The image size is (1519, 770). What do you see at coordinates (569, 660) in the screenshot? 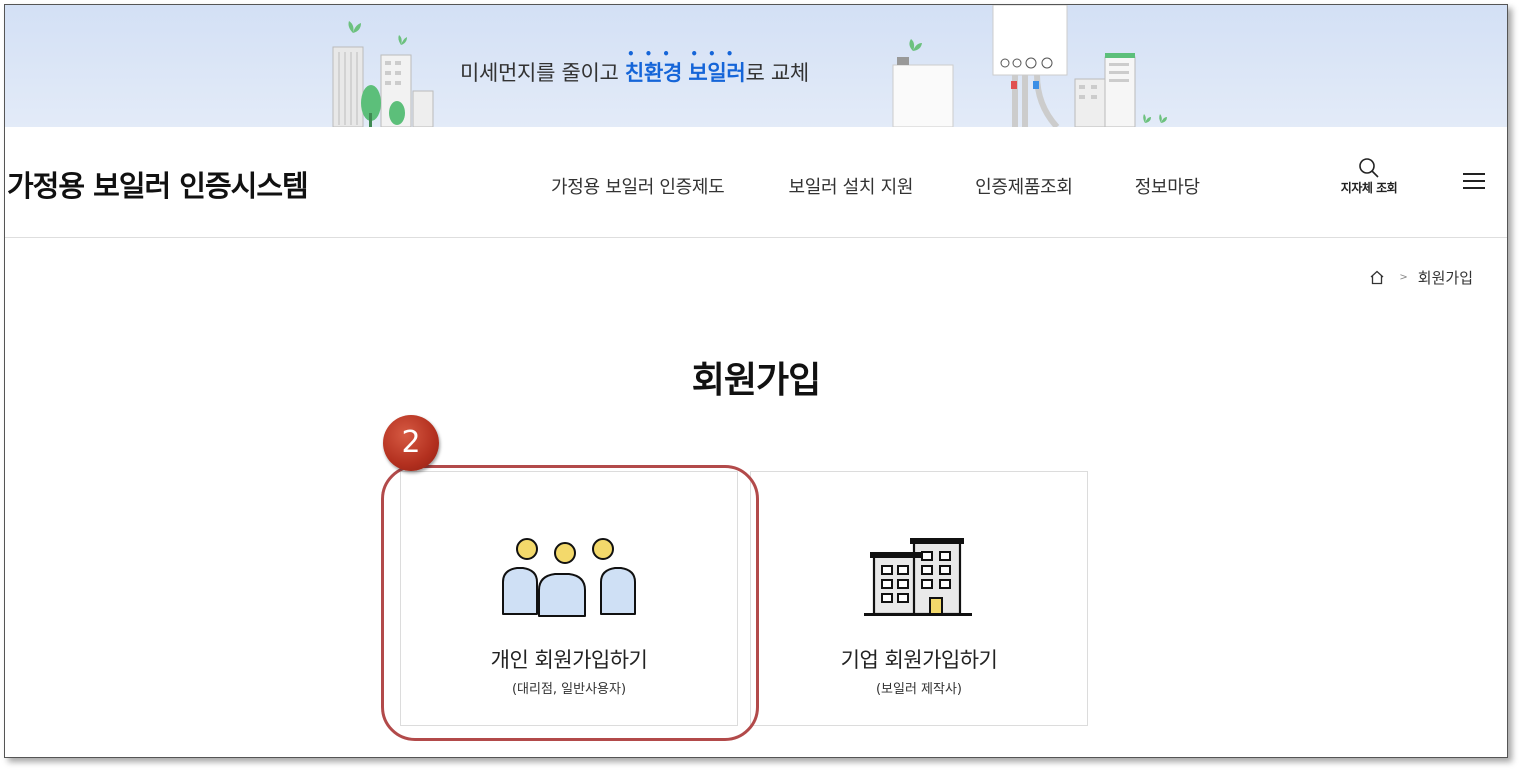
I see `personal-signup-title: 개인 회원가입하기` at bounding box center [569, 660].